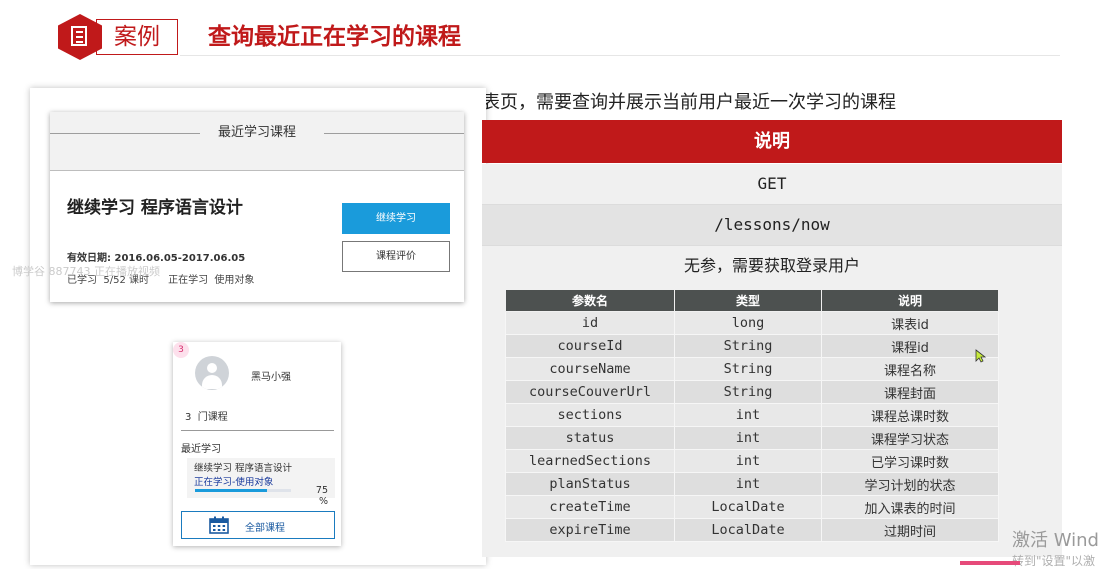 The image size is (1107, 569). I want to click on course-review-button: 课程评价, so click(396, 256).